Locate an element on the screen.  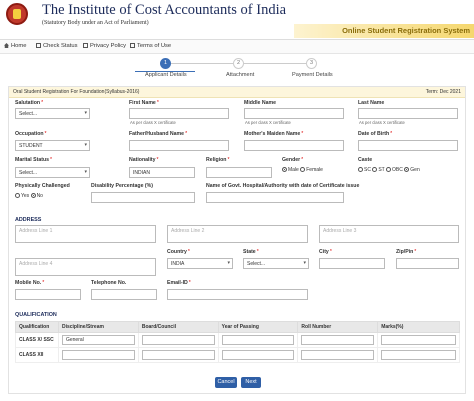
nationality-input: INDIAN is located at coordinates (162, 172).